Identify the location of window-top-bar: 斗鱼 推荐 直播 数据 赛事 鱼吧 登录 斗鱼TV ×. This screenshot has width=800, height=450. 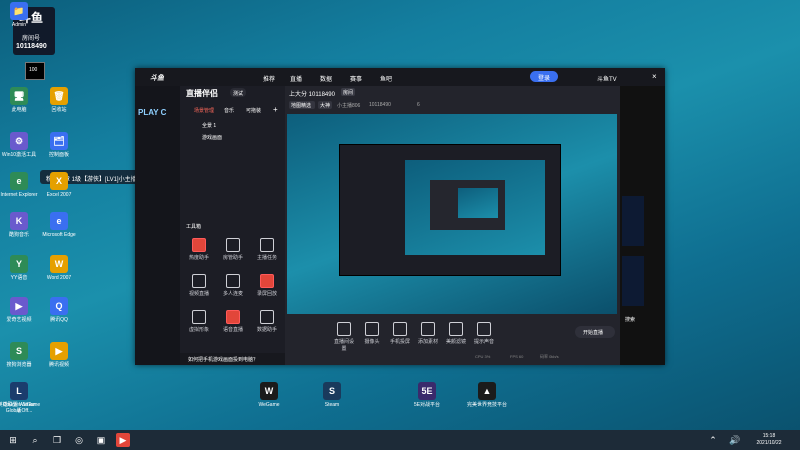
(400, 77).